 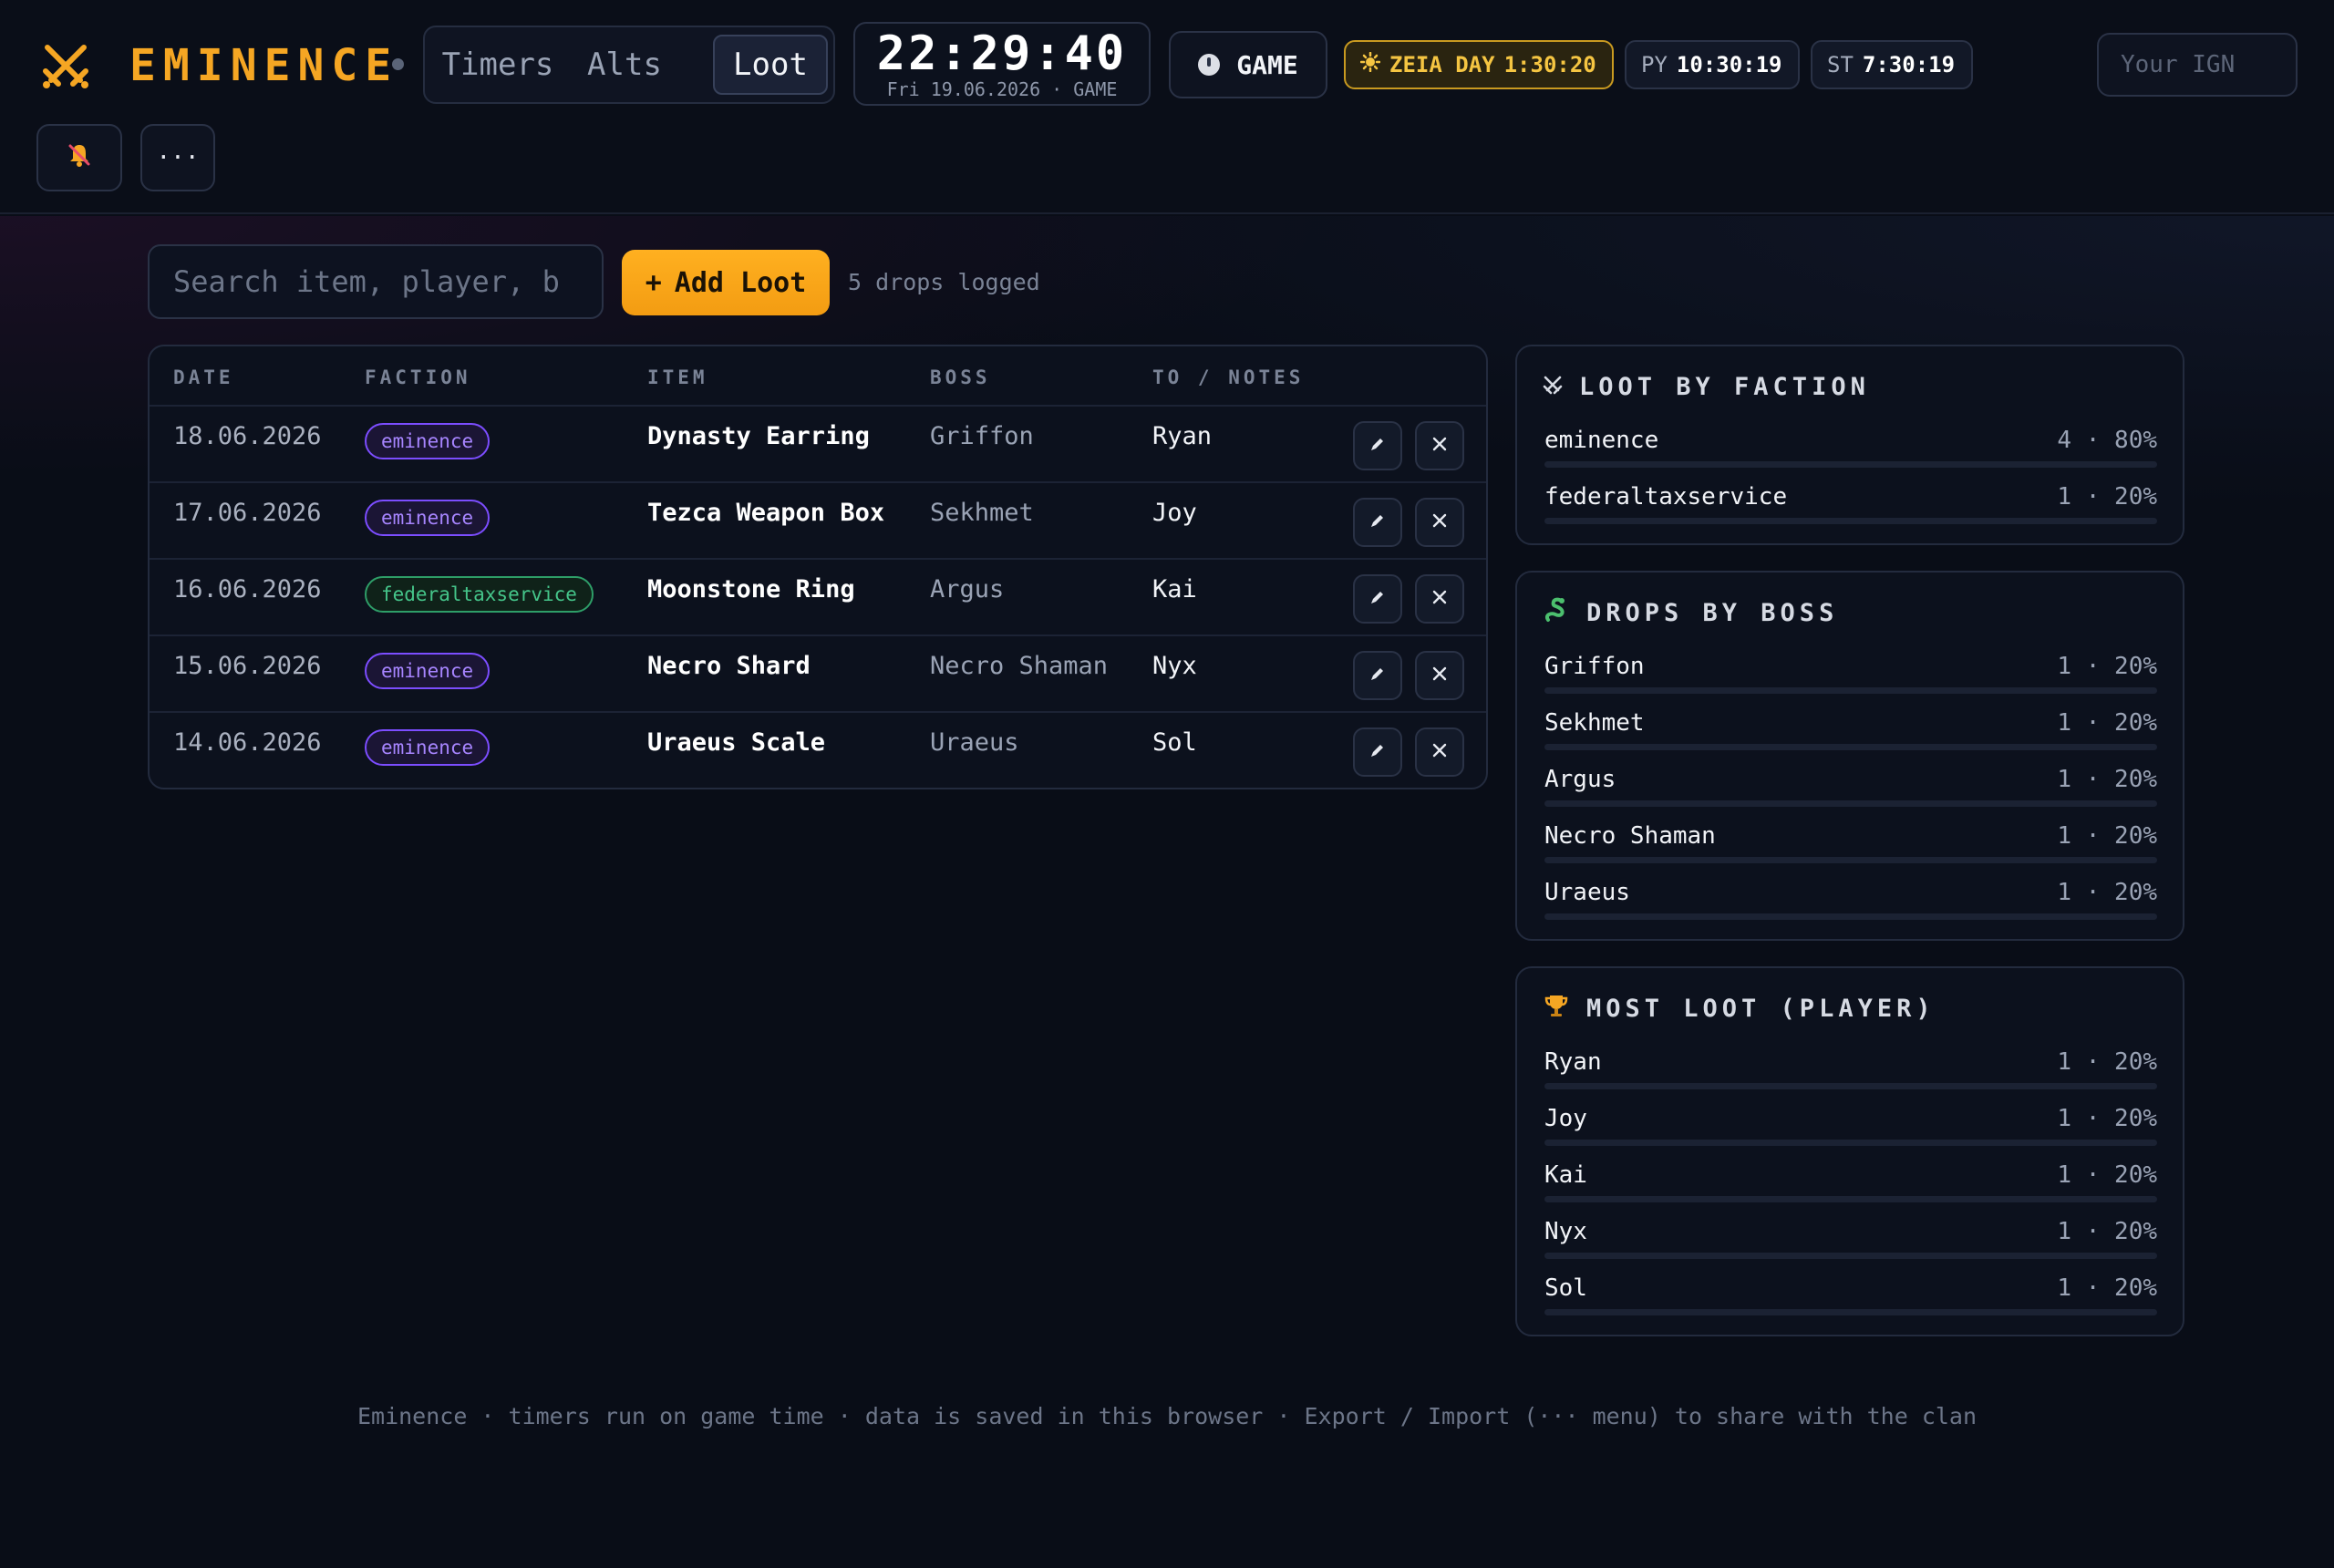 What do you see at coordinates (1851, 679) in the screenshot?
I see `stat-row: Griffon 1 · 20%` at bounding box center [1851, 679].